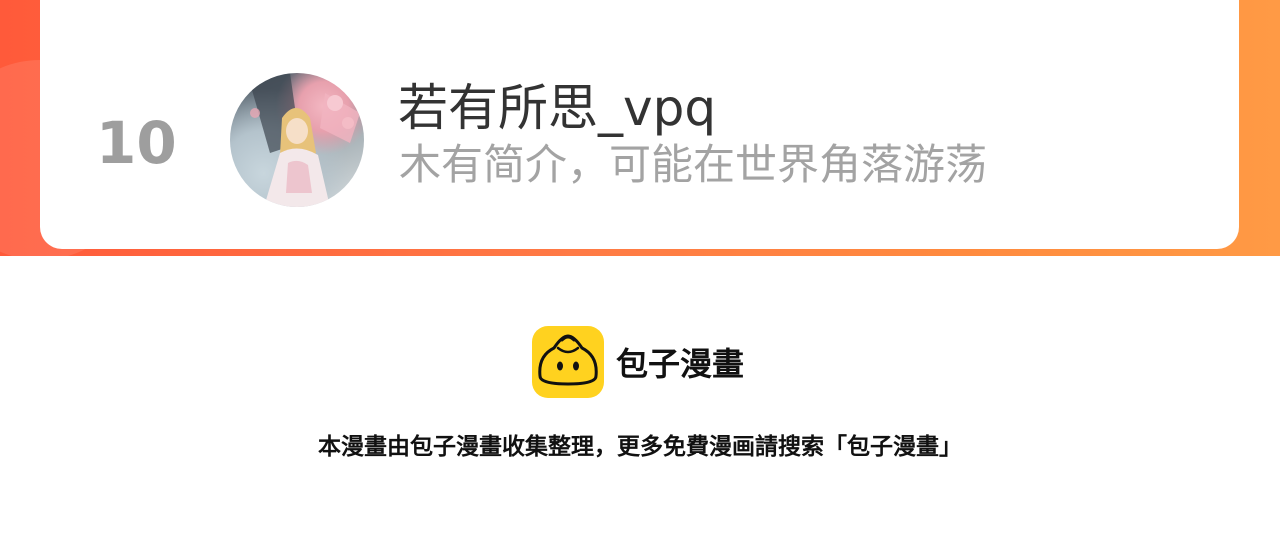 The width and height of the screenshot is (1280, 538). Describe the element at coordinates (568, 362) in the screenshot. I see `baozi-bun-icon` at that location.